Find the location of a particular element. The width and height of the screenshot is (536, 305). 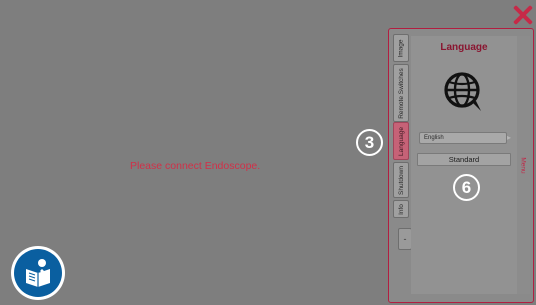

tab-shutdown-label: Shutdown is located at coordinates (401, 180).